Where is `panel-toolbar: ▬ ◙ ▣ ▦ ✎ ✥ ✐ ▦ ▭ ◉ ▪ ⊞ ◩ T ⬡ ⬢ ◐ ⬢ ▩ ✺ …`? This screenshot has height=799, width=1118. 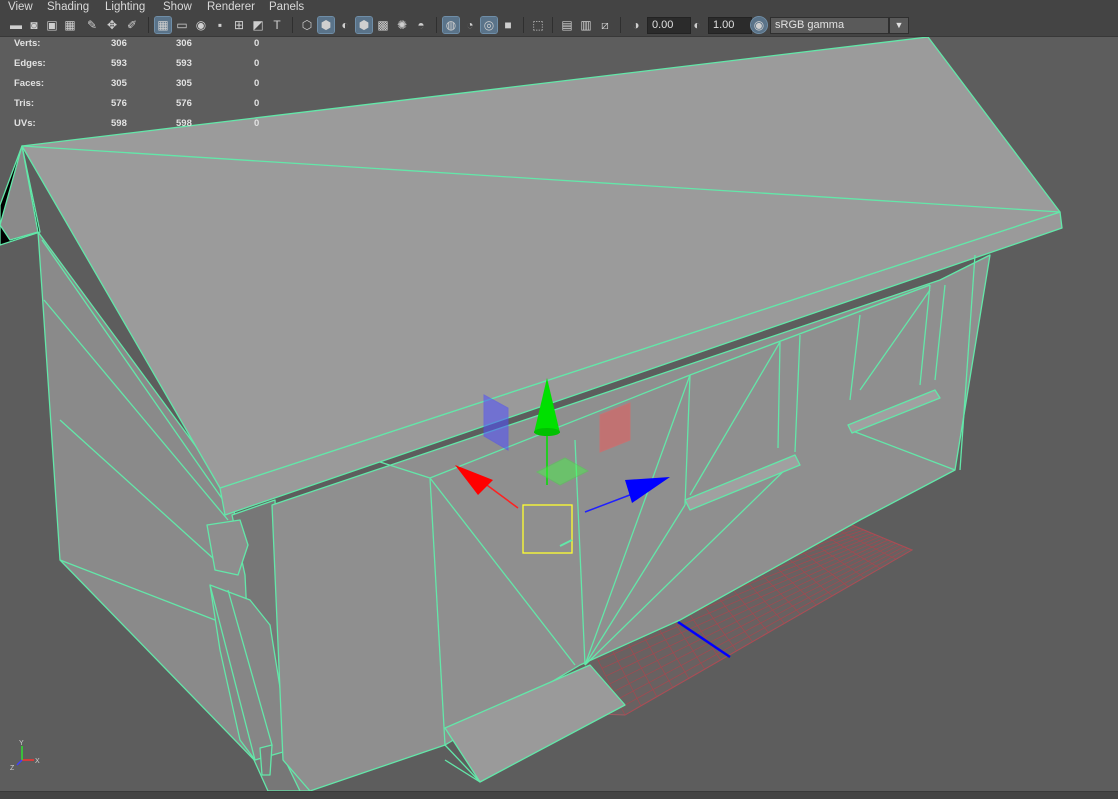
panel-toolbar: ▬ ◙ ▣ ▦ ✎ ✥ ✐ ▦ ▭ ◉ ▪ ⊞ ◩ T ⬡ ⬢ ◐ ⬢ ▩ ✺ … is located at coordinates (559, 25).